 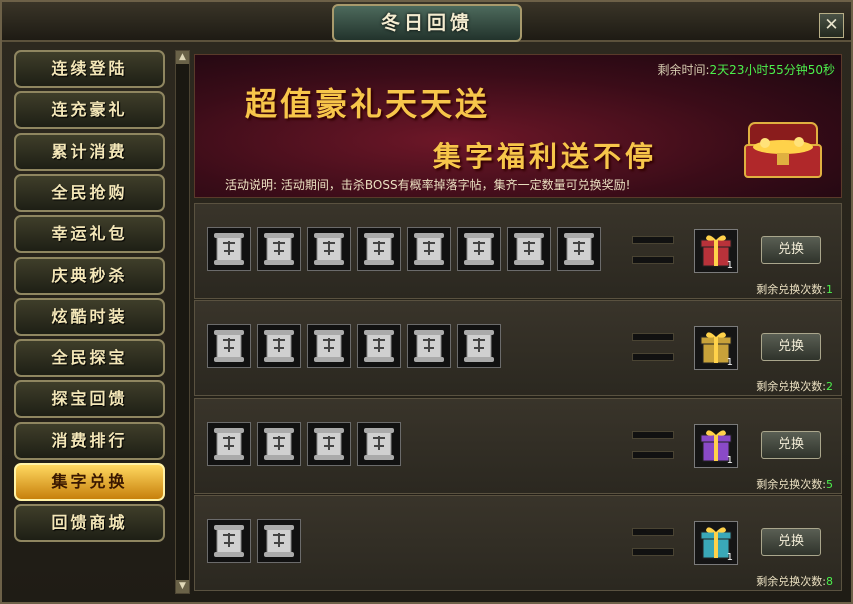 I want to click on remaining-exchanges: 剩余兑换次数:2, so click(x=794, y=386).